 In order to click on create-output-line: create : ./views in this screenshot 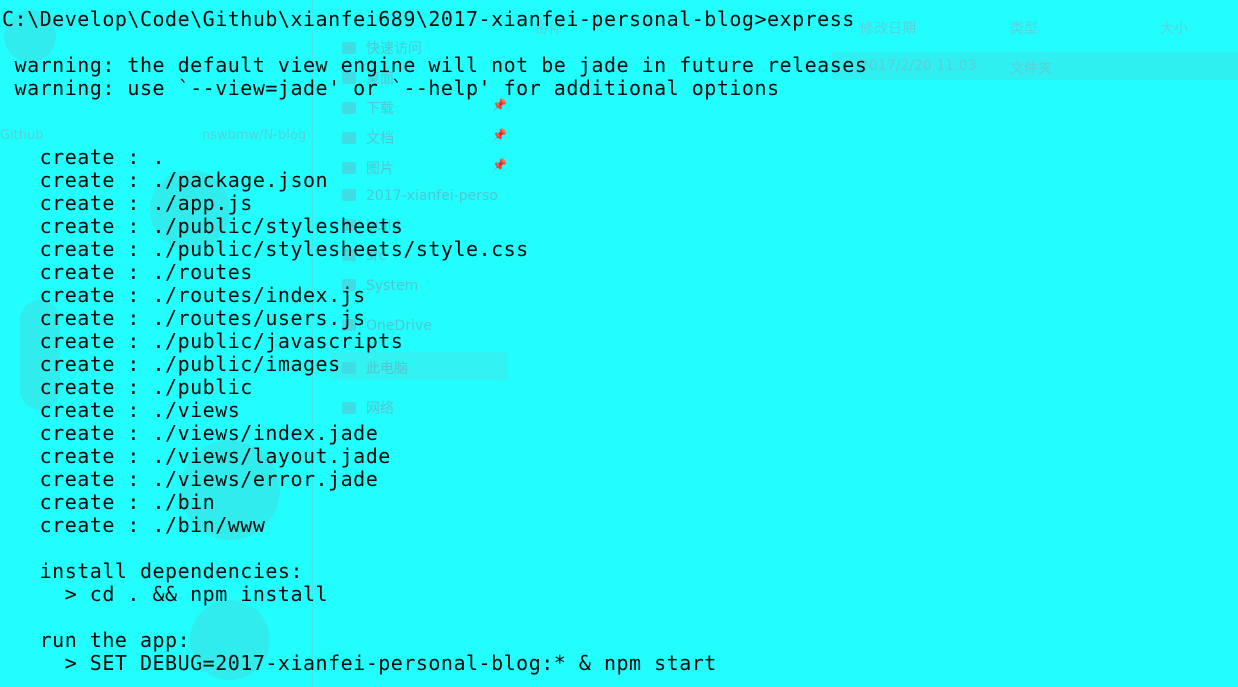, I will do `click(121, 410)`.